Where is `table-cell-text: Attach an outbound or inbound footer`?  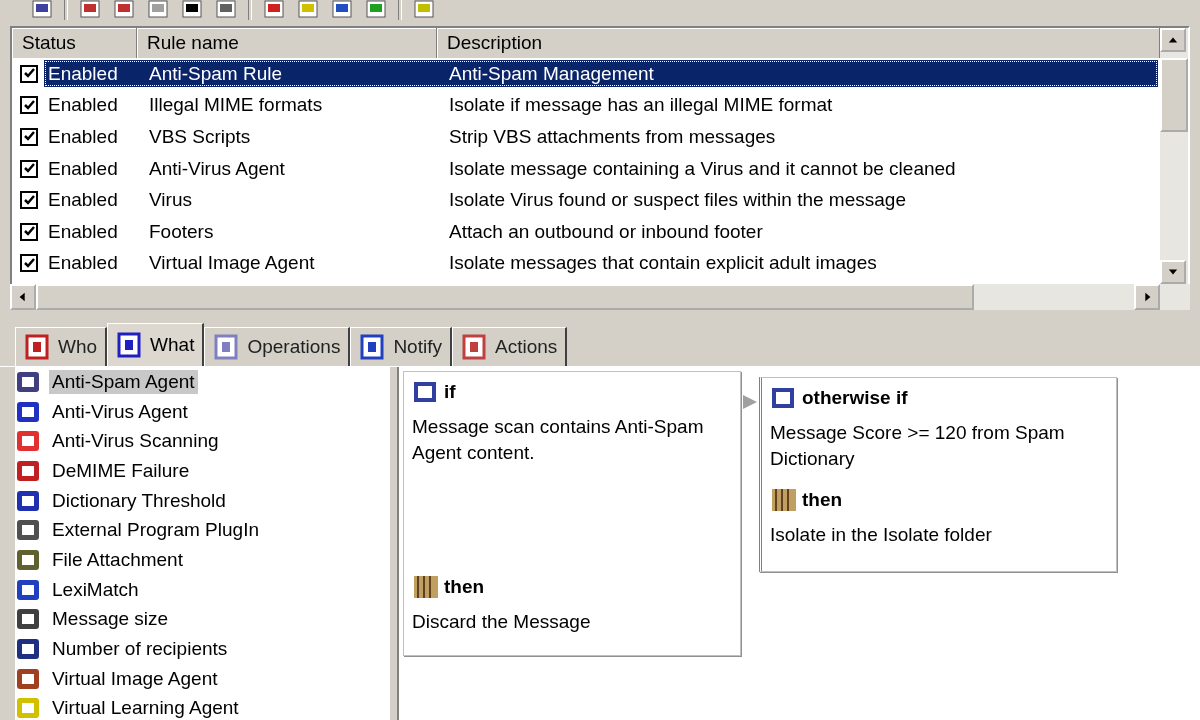
table-cell-text: Attach an outbound or inbound footer is located at coordinates (605, 231).